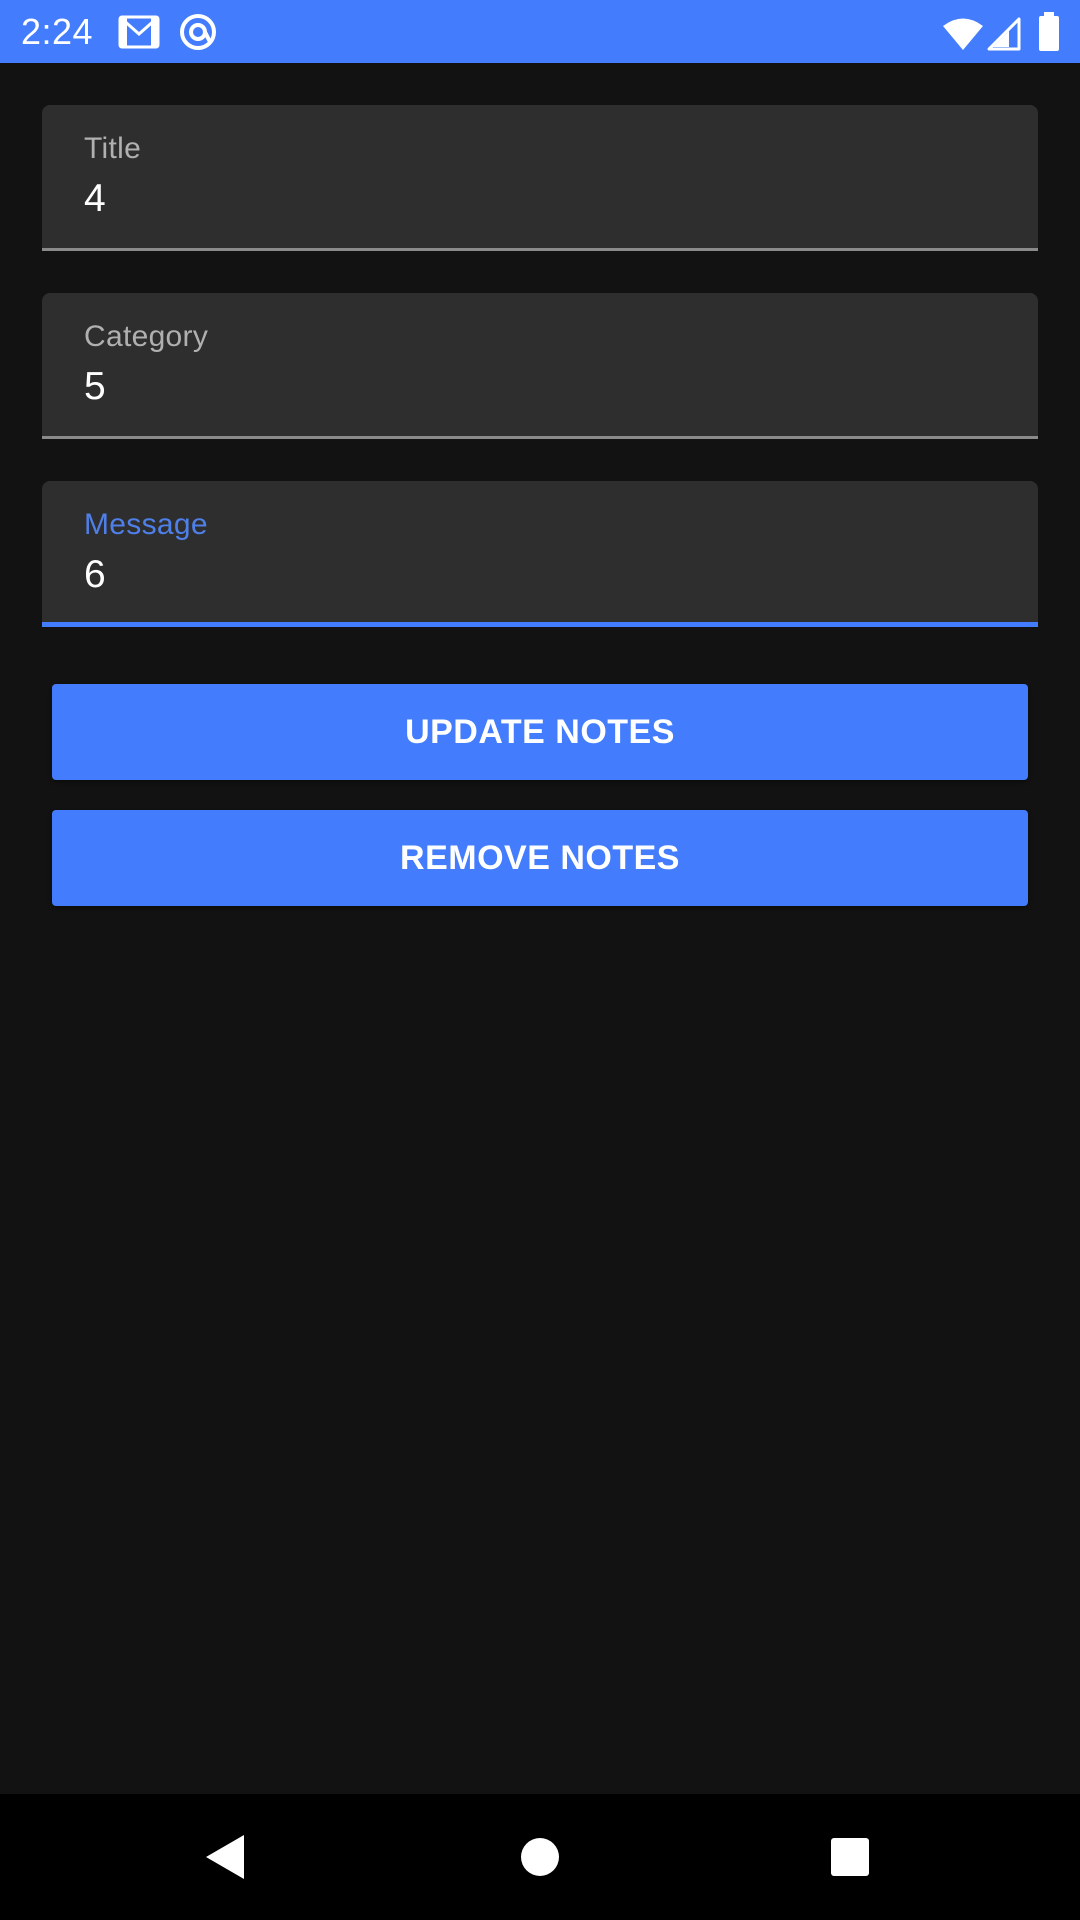  What do you see at coordinates (850, 1857) in the screenshot?
I see `recents-icon` at bounding box center [850, 1857].